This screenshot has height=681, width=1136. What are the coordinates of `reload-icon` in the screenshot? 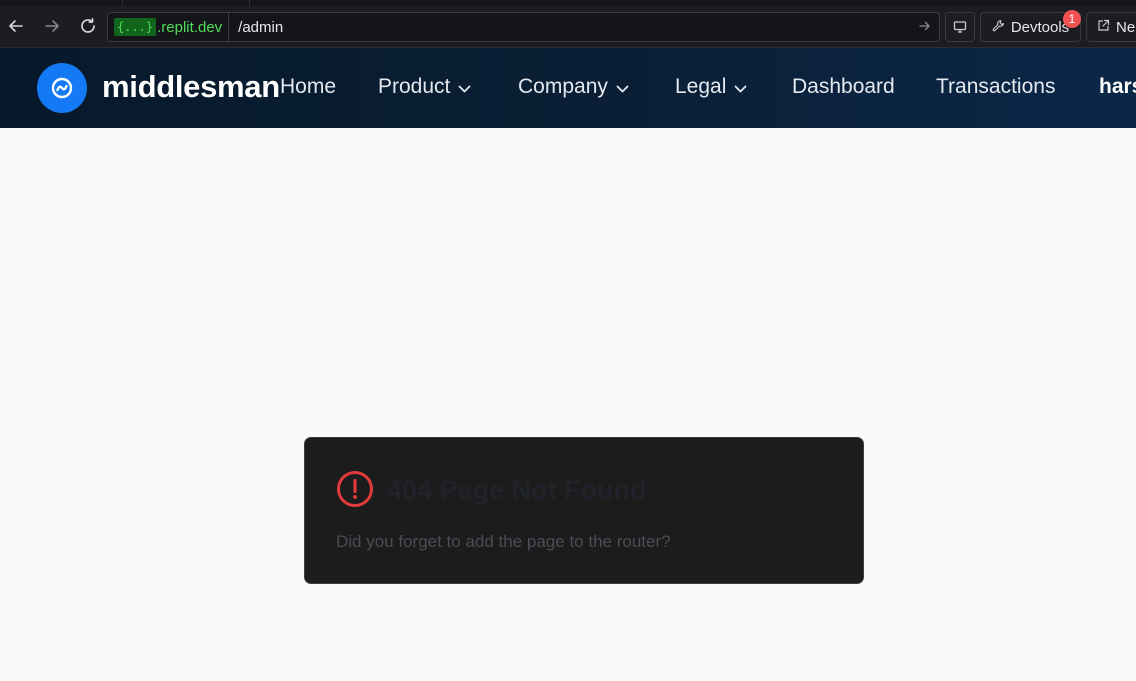 It's located at (88, 25).